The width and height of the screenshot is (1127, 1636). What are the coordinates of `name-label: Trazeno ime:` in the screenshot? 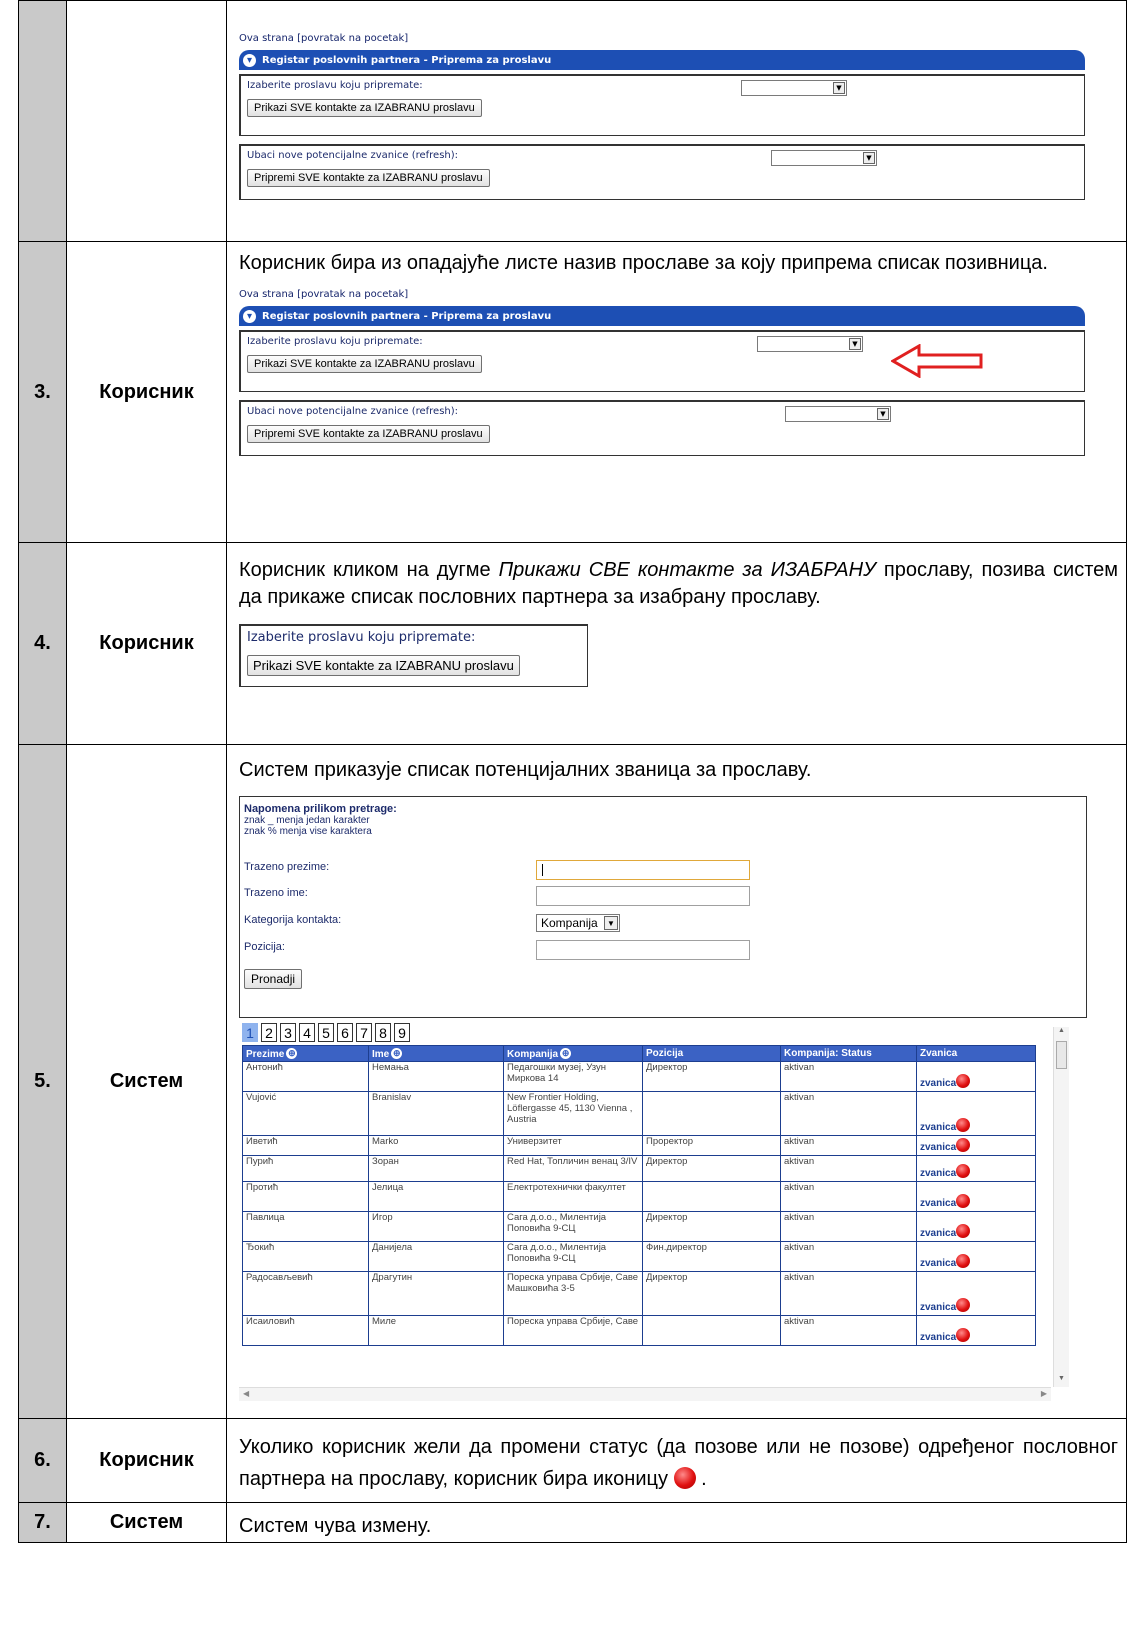 It's located at (276, 893).